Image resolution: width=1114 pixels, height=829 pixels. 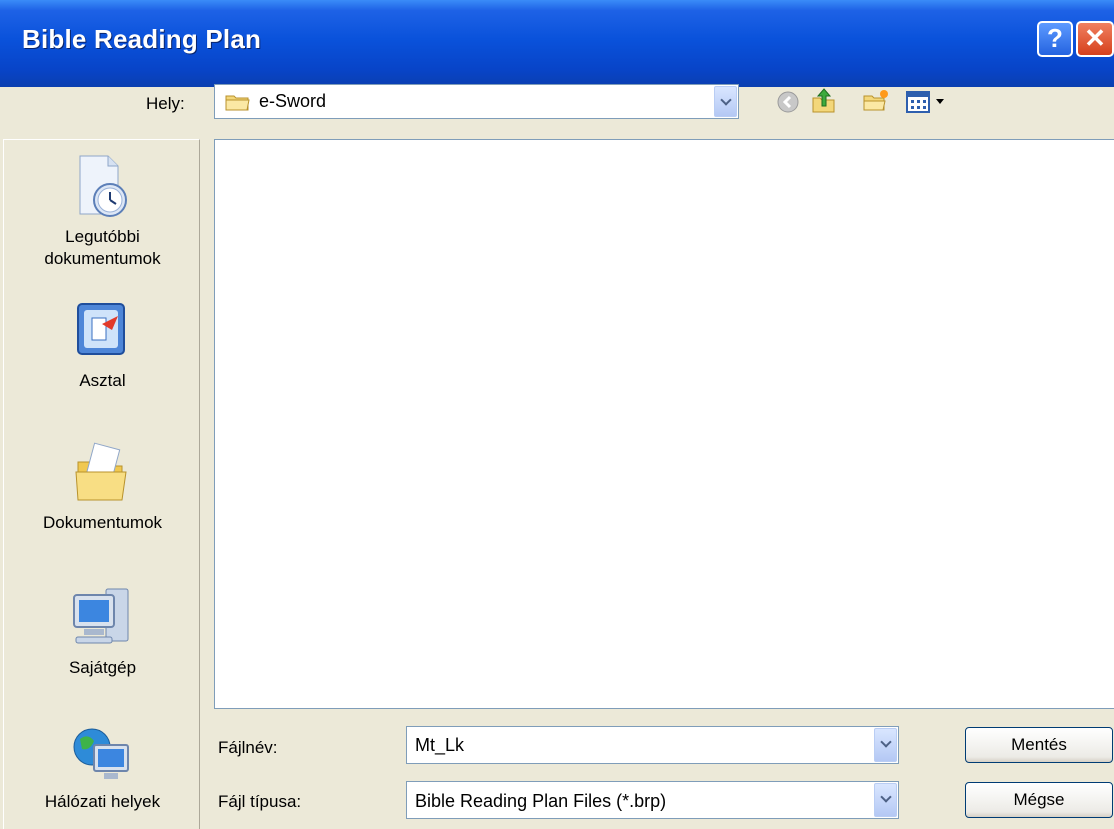 I want to click on filetype-combobox: Bible Reading Plan Files (*.brp), so click(x=652, y=800).